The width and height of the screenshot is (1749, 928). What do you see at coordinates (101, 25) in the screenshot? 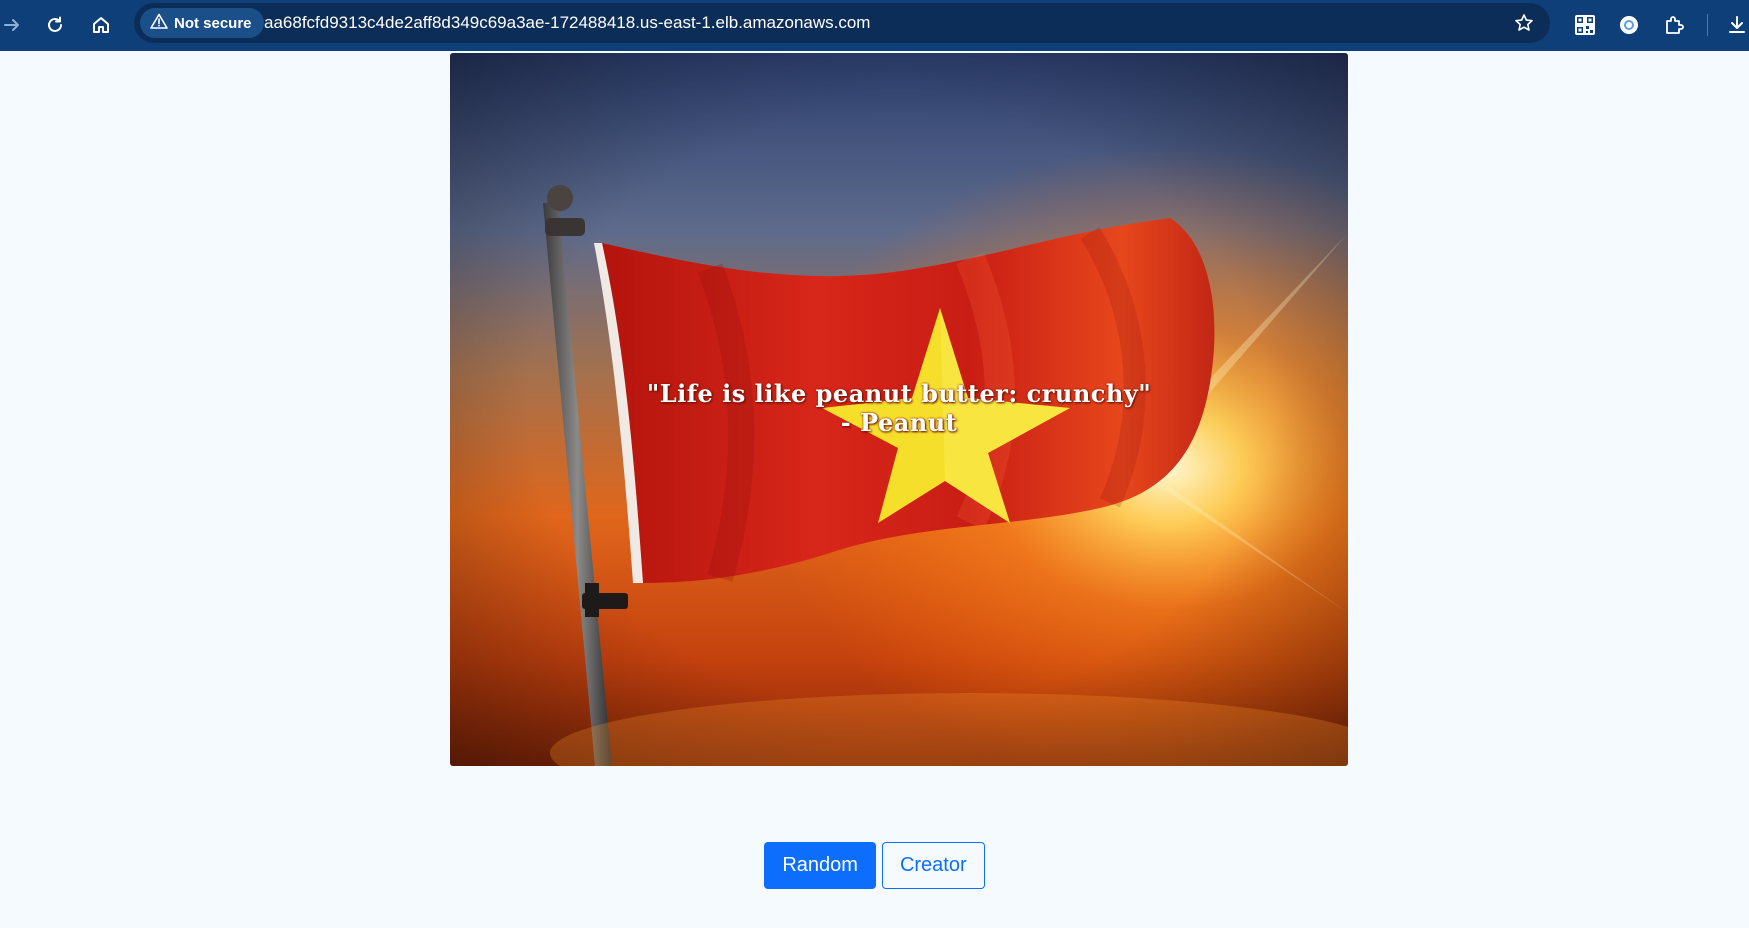
I see `home-icon` at bounding box center [101, 25].